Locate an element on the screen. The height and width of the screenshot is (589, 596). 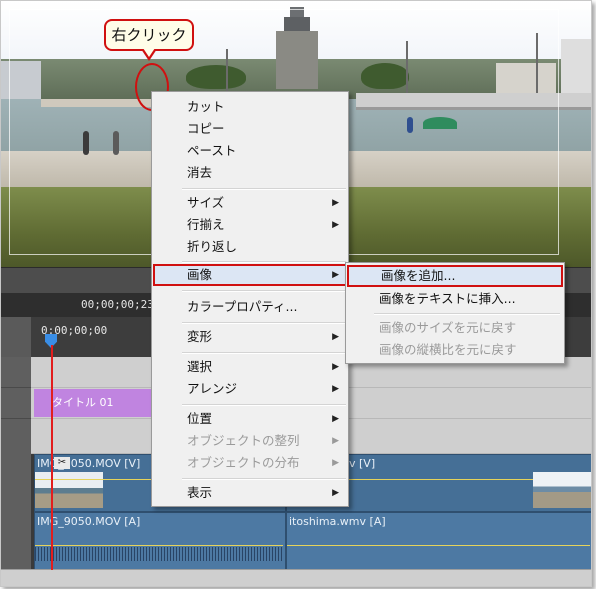
menu-item-label: ペースト is located at coordinates (212, 150).